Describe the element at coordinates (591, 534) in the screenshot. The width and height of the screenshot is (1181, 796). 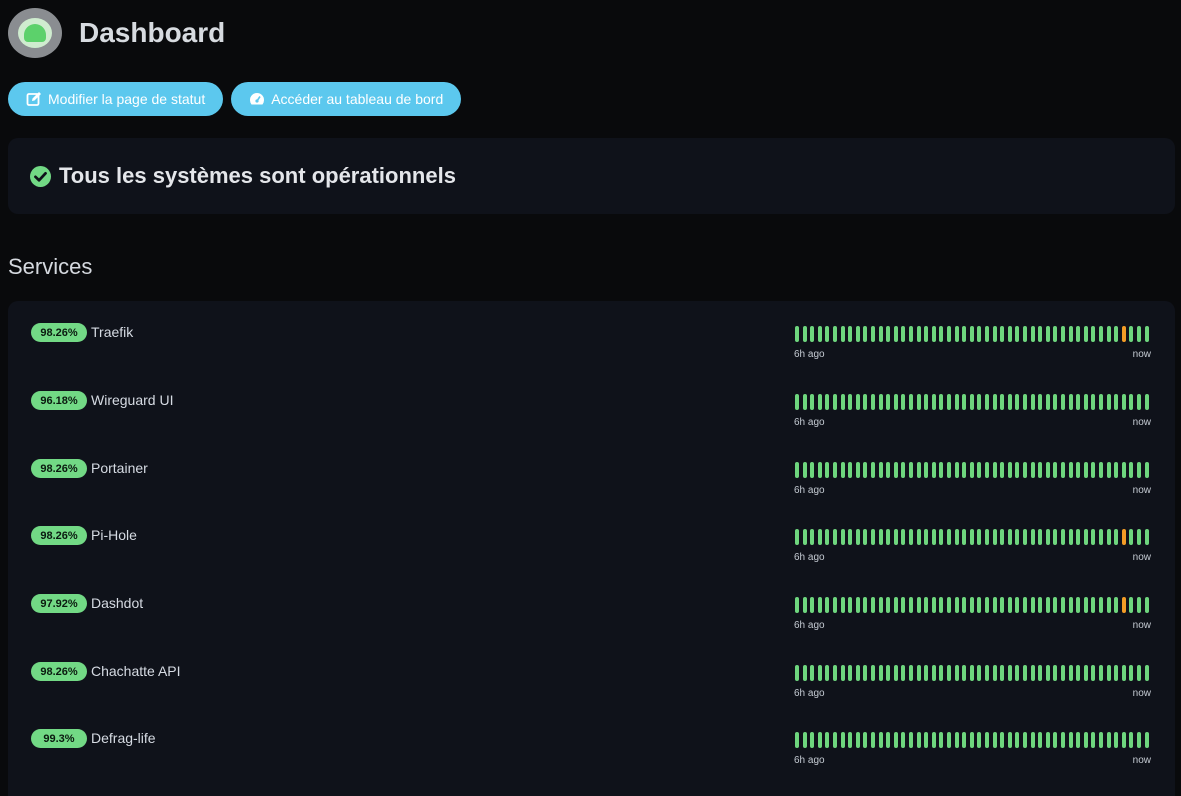
I see `service-row: 98.26% Pi-Hole 6h ago now` at that location.